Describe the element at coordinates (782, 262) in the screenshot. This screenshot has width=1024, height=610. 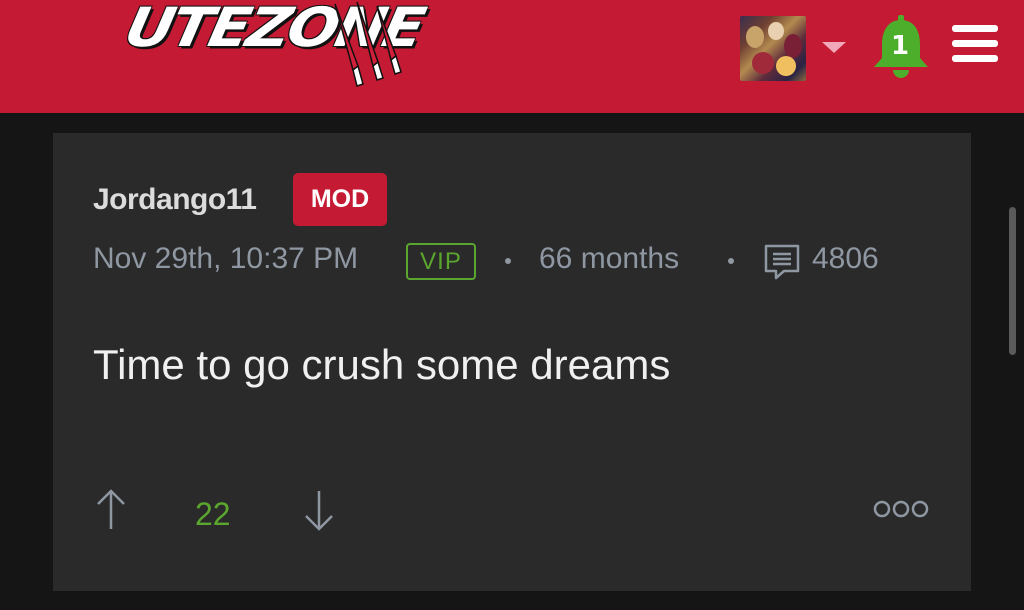
I see `comment-icon` at that location.